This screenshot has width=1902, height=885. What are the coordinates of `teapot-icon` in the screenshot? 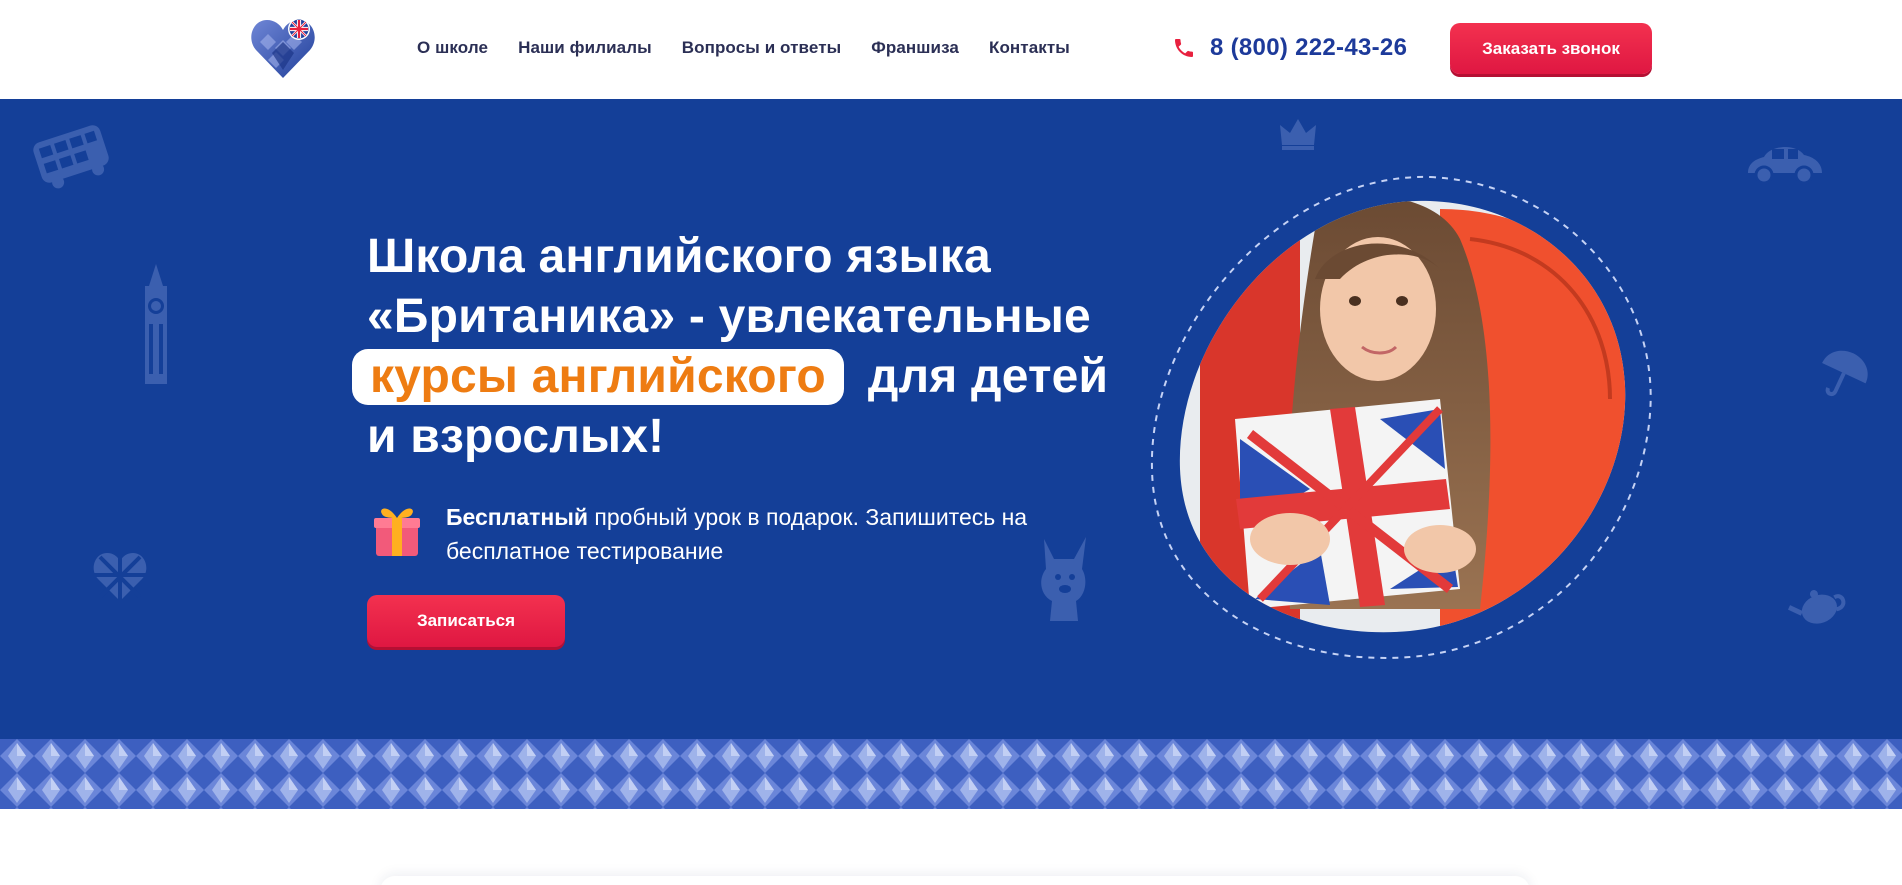 It's located at (1817, 607).